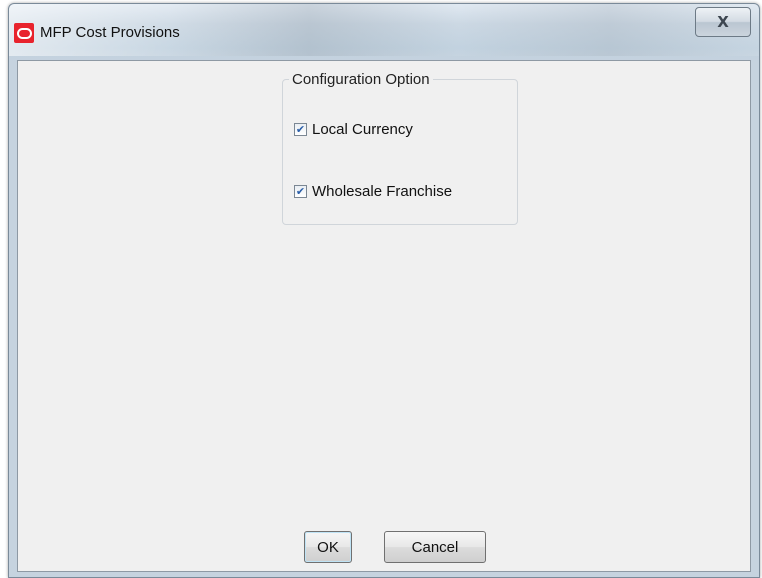 The image size is (762, 578). I want to click on window-title: MFP Cost Provisions, so click(110, 32).